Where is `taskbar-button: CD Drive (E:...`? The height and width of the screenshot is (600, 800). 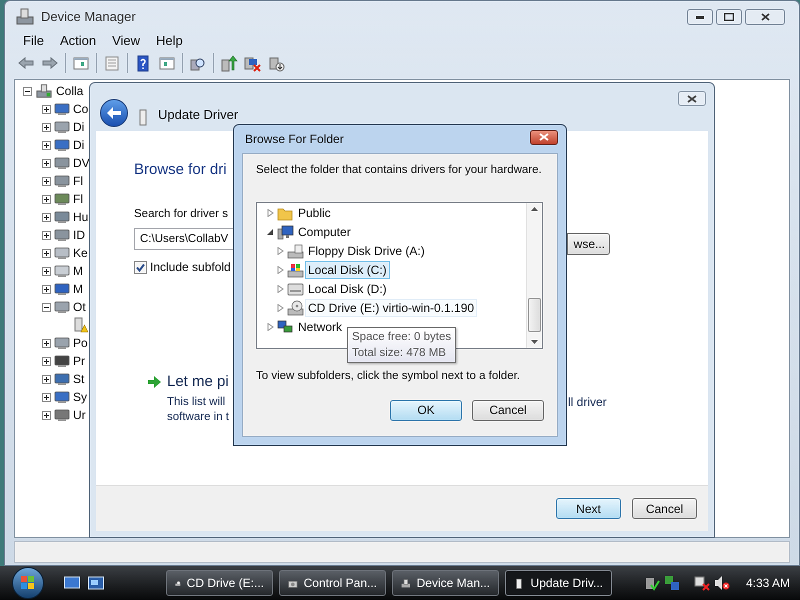
taskbar-button: CD Drive (E:... is located at coordinates (219, 583).